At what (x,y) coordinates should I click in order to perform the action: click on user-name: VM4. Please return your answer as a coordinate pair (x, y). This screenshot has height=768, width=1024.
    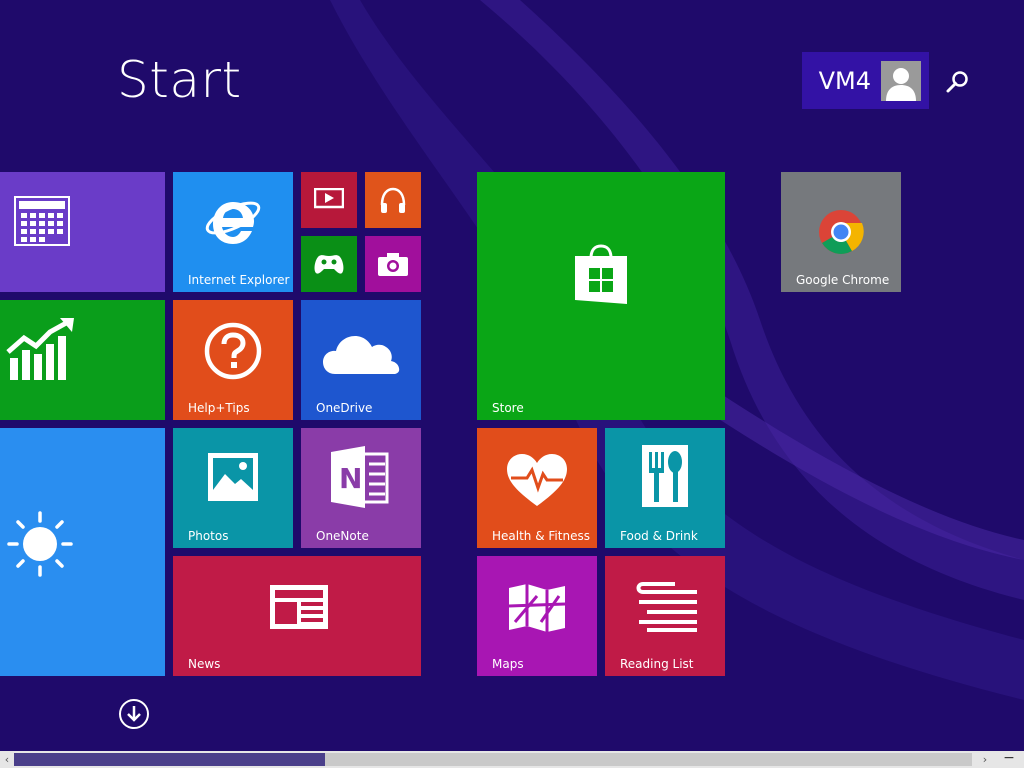
    Looking at the image, I should click on (844, 80).